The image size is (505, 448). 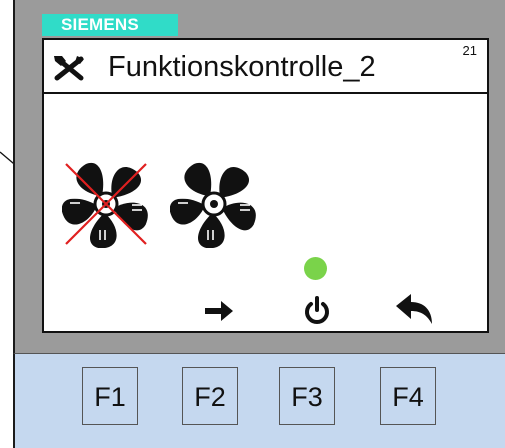 What do you see at coordinates (408, 396) in the screenshot?
I see `f4-key: F4` at bounding box center [408, 396].